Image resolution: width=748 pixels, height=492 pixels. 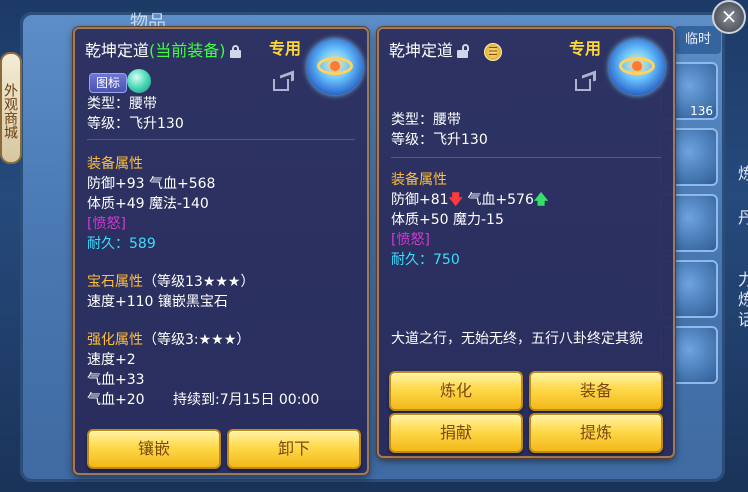 I want to click on item-title: 乾坤定道 ☰, so click(x=446, y=49).